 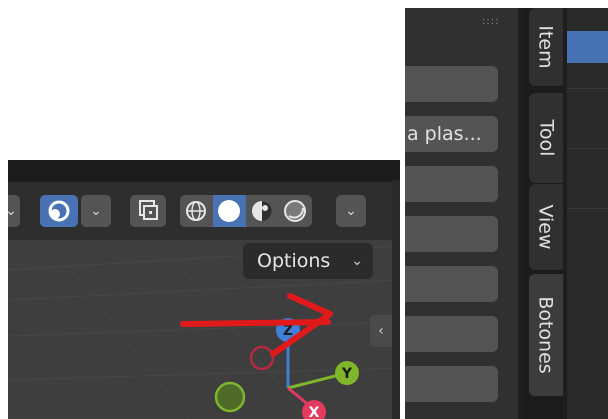 What do you see at coordinates (204, 171) in the screenshot?
I see `viewport-top-strip` at bounding box center [204, 171].